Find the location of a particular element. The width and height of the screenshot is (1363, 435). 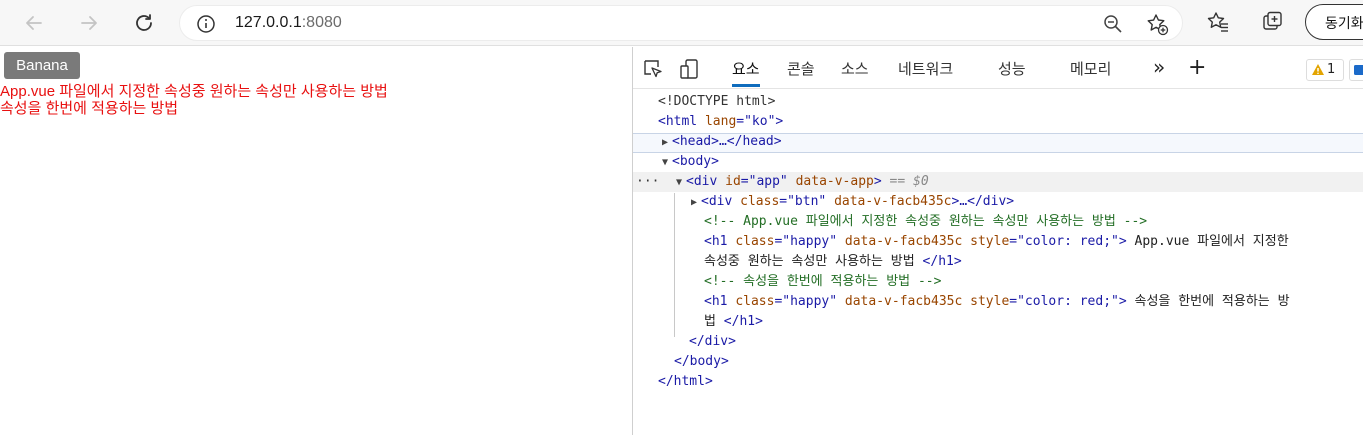

class-val: "btn" is located at coordinates (807, 201).